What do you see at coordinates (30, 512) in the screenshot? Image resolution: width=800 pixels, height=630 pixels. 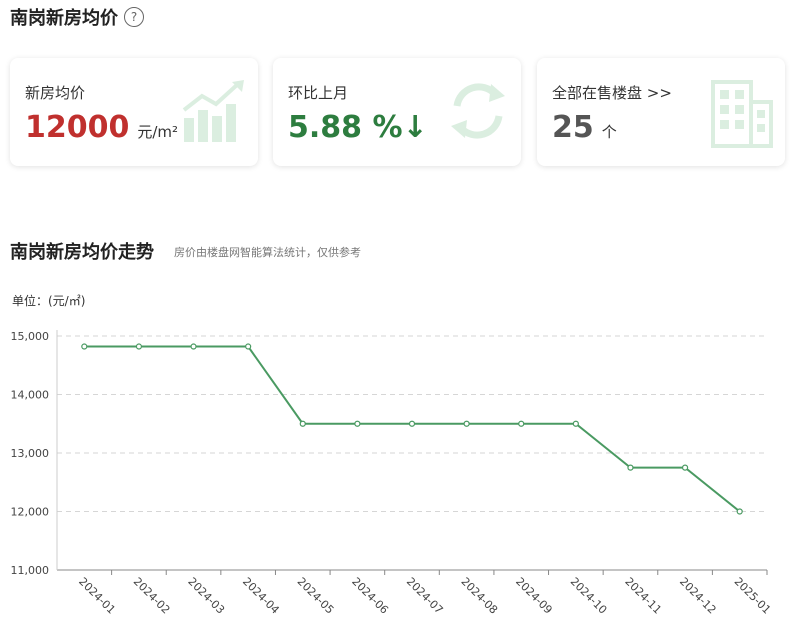 I see `y-tick-label: 12,000` at bounding box center [30, 512].